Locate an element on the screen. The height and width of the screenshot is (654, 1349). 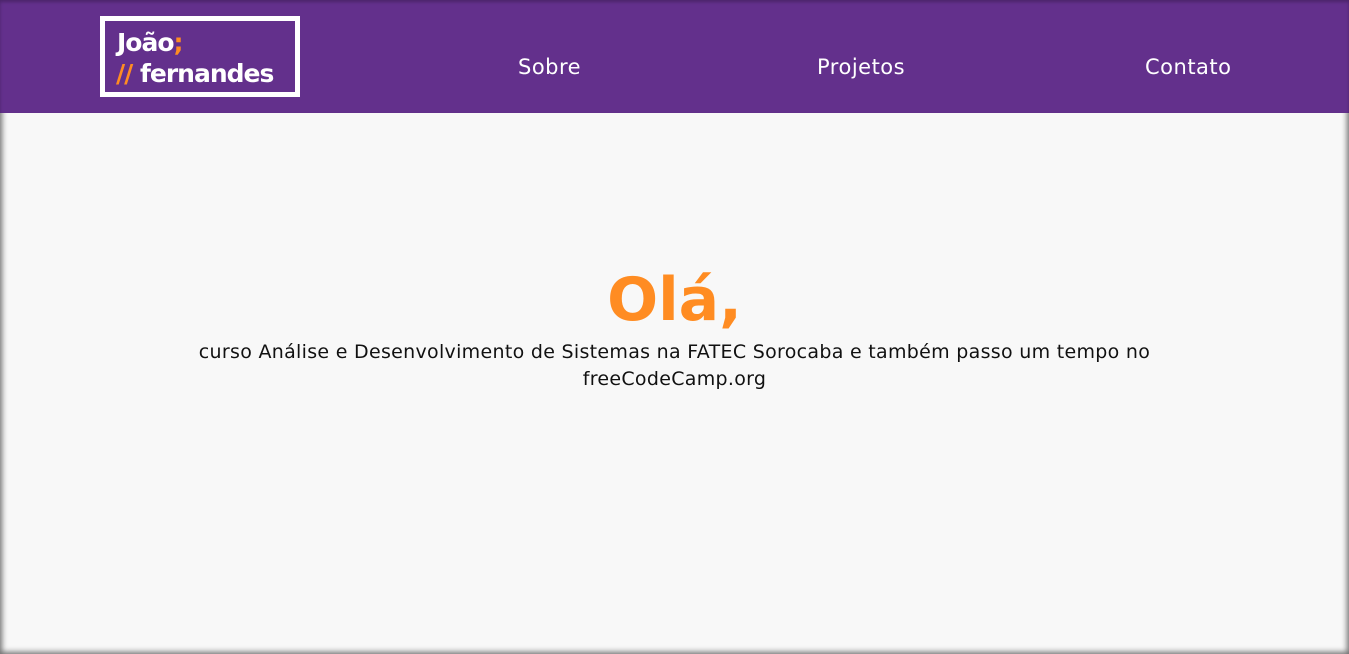
logo-line-second: // fernandes is located at coordinates (195, 73).